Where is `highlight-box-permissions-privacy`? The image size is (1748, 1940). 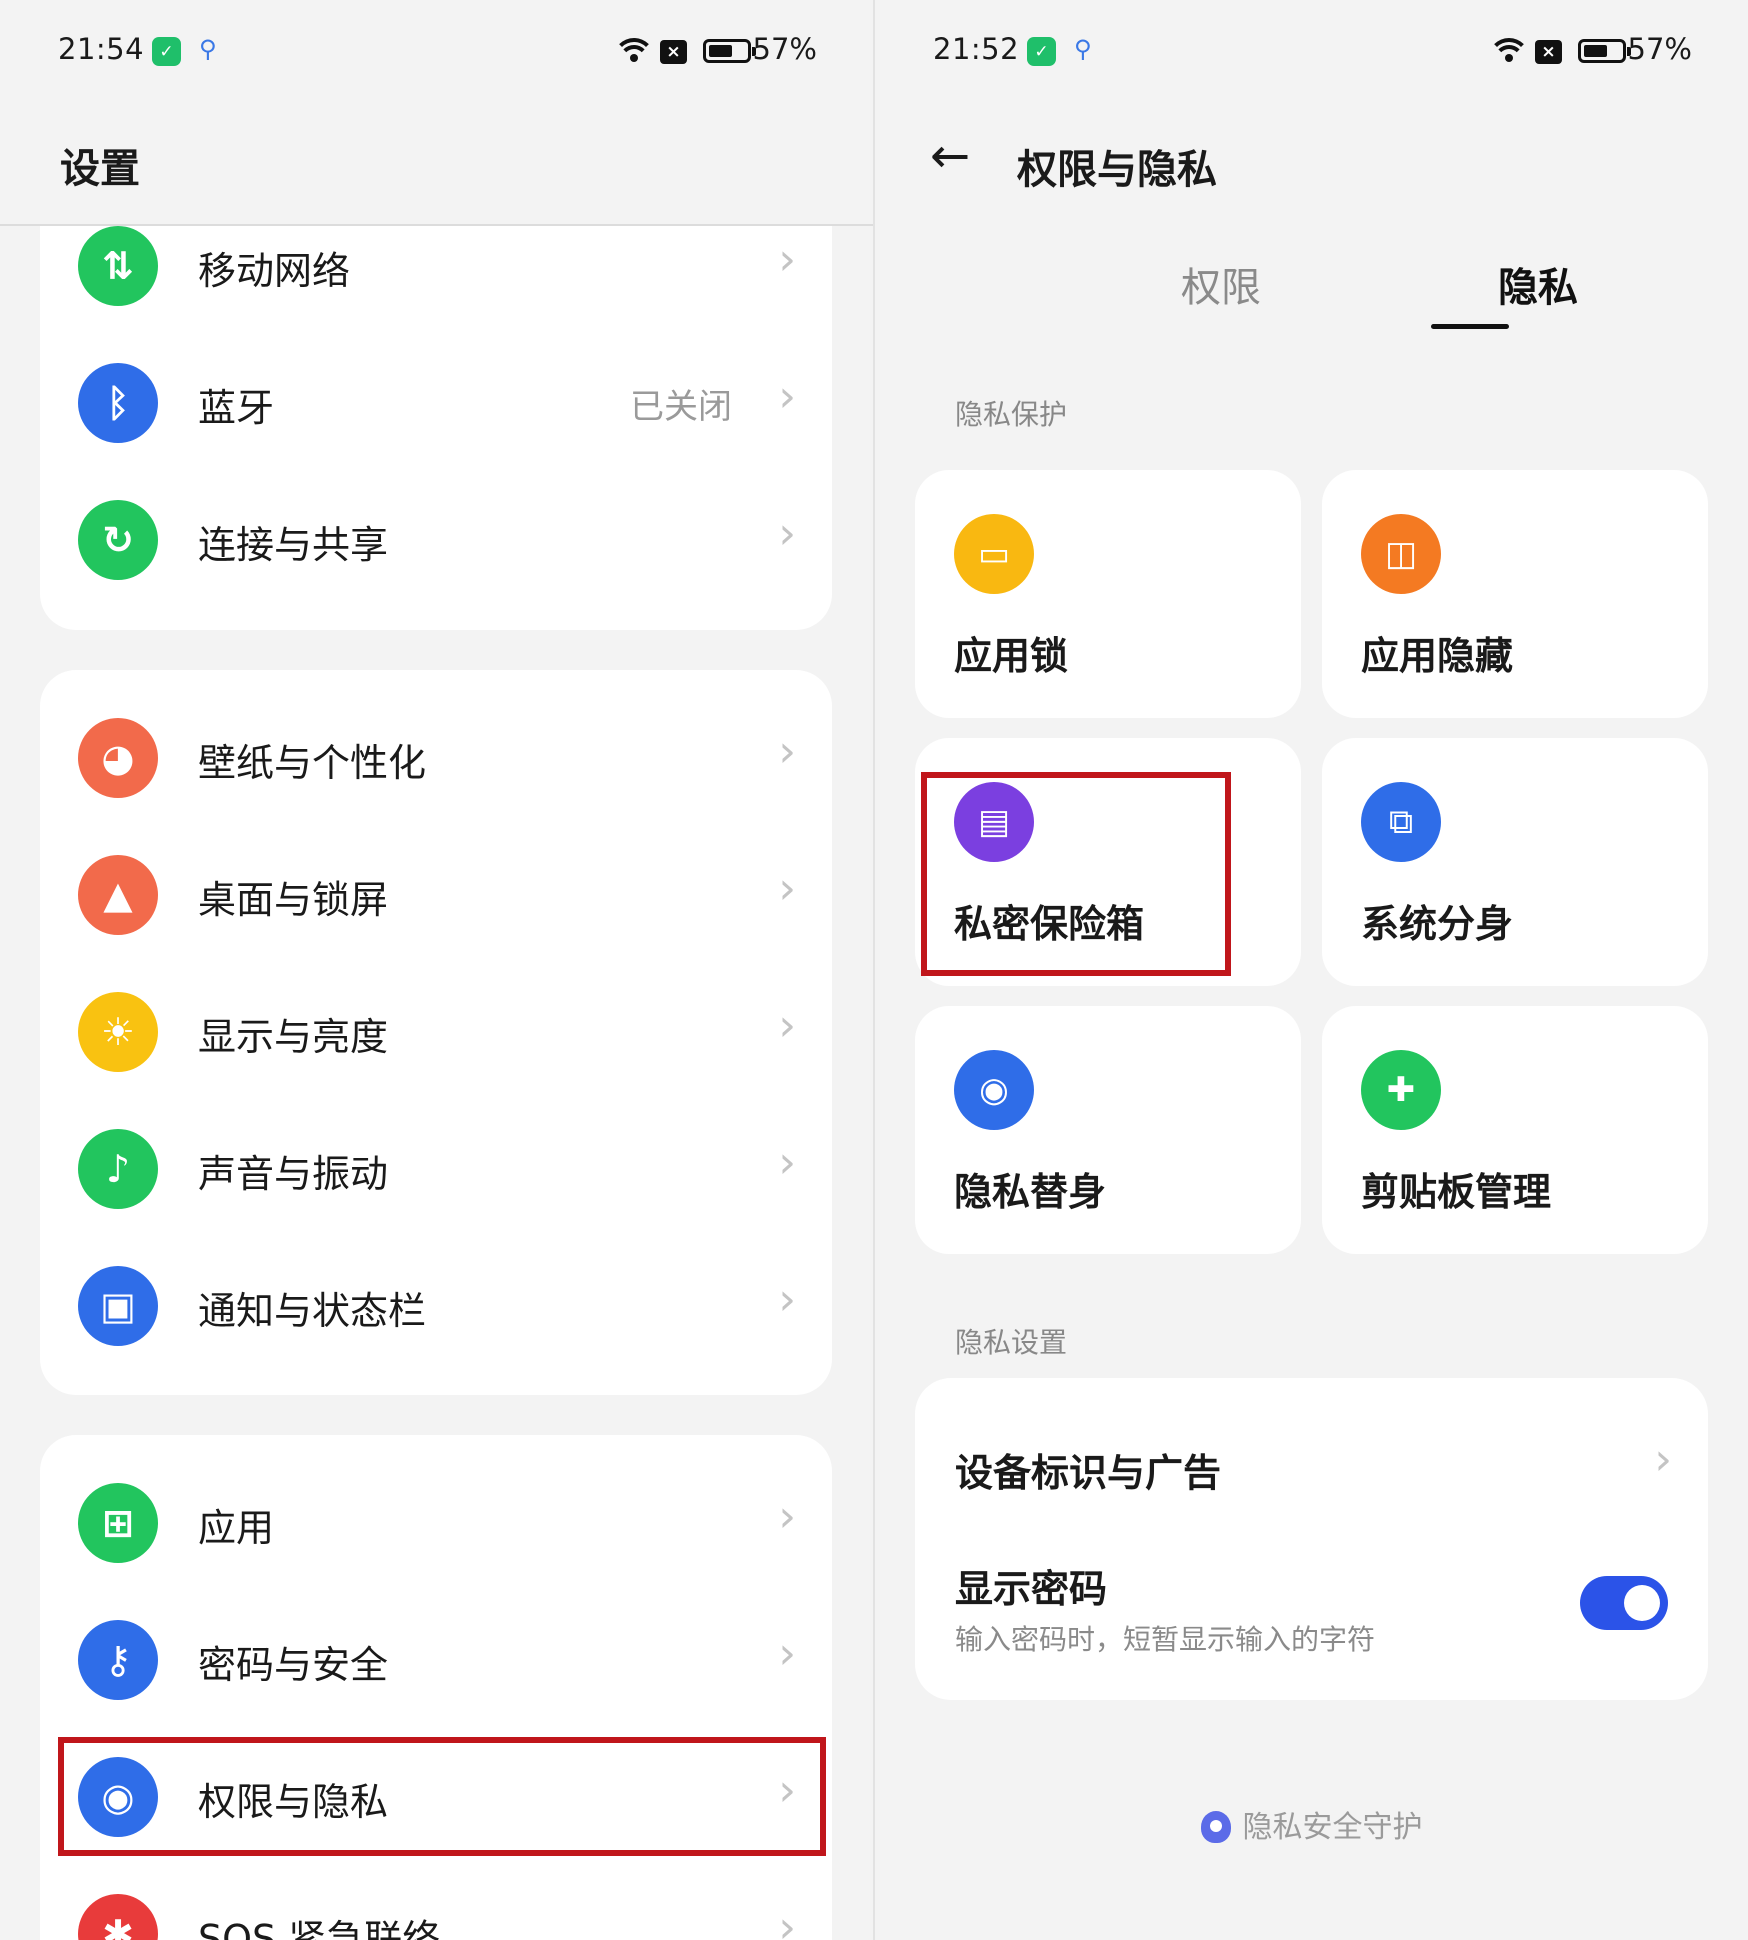 highlight-box-permissions-privacy is located at coordinates (442, 1796).